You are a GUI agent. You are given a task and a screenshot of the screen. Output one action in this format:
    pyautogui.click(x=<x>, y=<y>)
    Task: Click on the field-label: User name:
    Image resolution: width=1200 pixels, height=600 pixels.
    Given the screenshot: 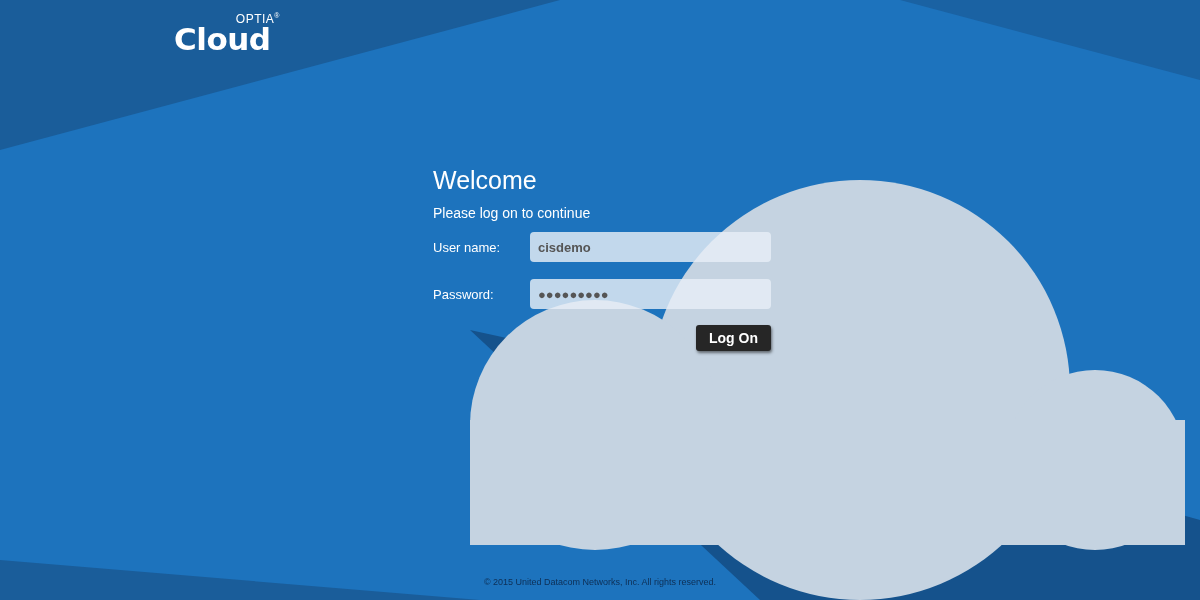 What is the action you would take?
    pyautogui.click(x=467, y=247)
    